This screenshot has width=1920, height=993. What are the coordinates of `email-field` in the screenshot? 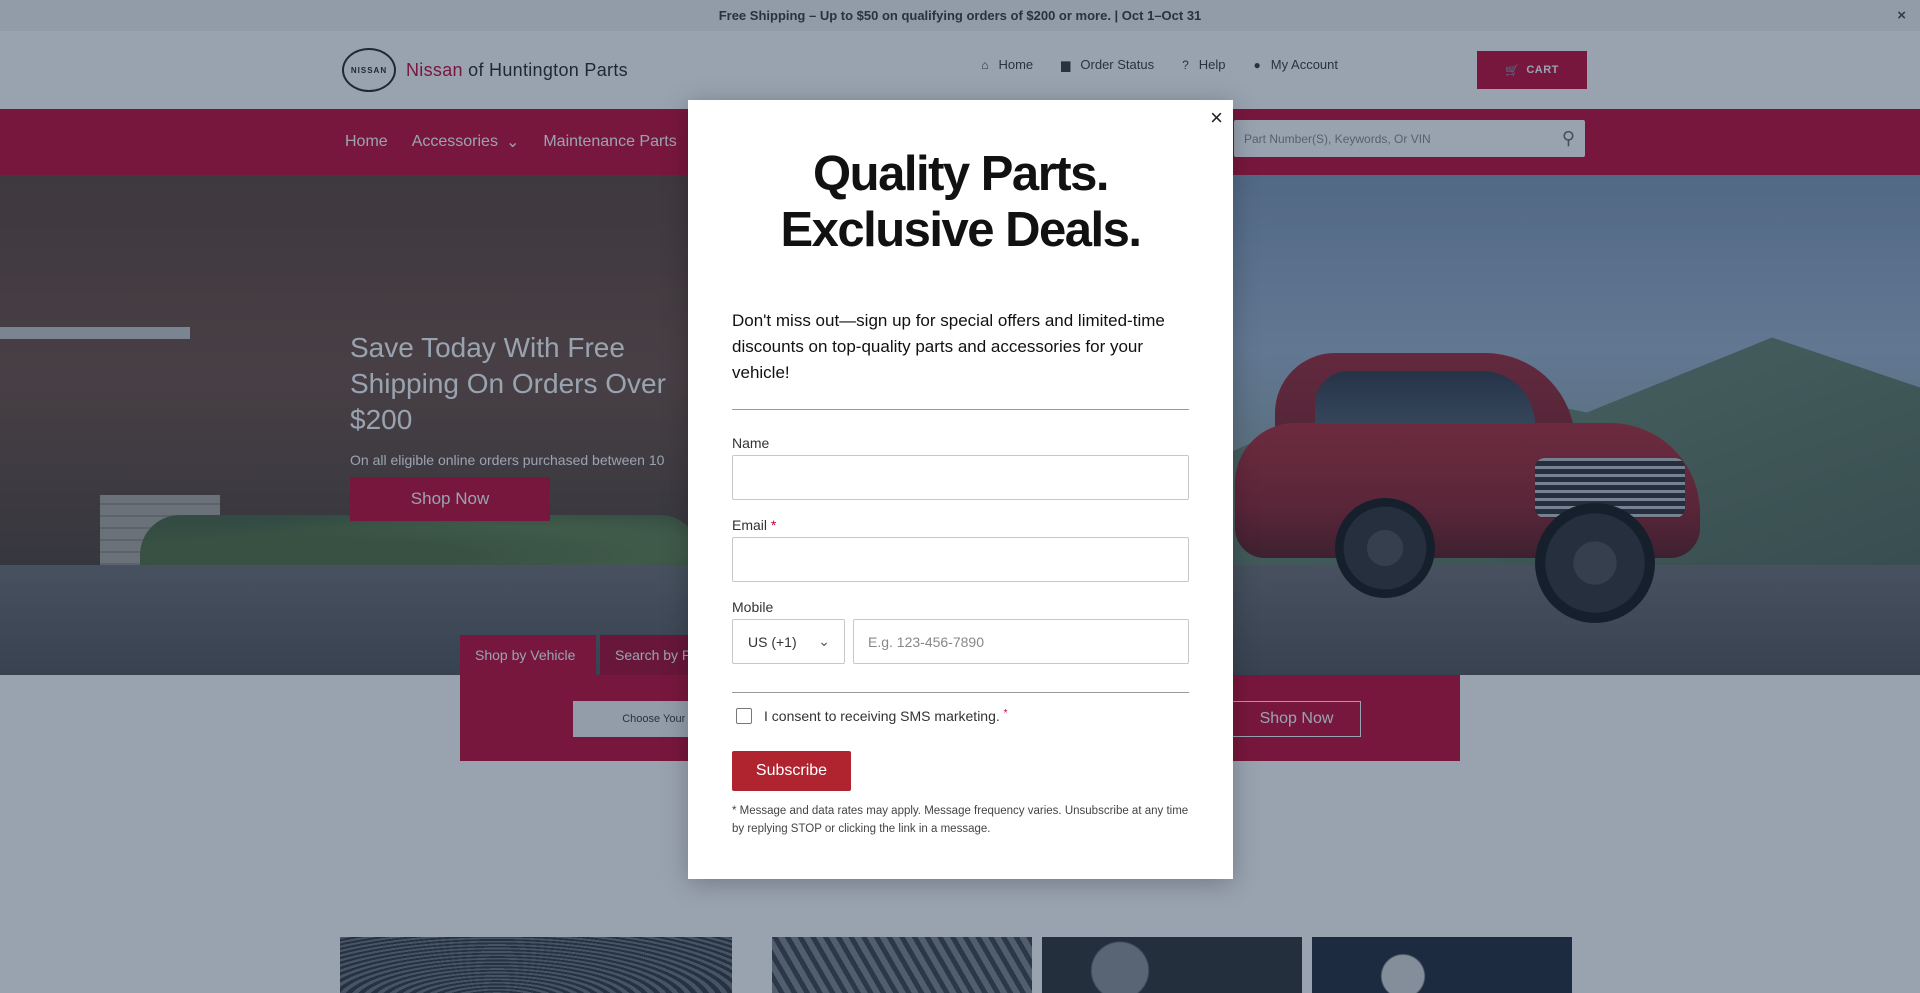 It's located at (960, 559).